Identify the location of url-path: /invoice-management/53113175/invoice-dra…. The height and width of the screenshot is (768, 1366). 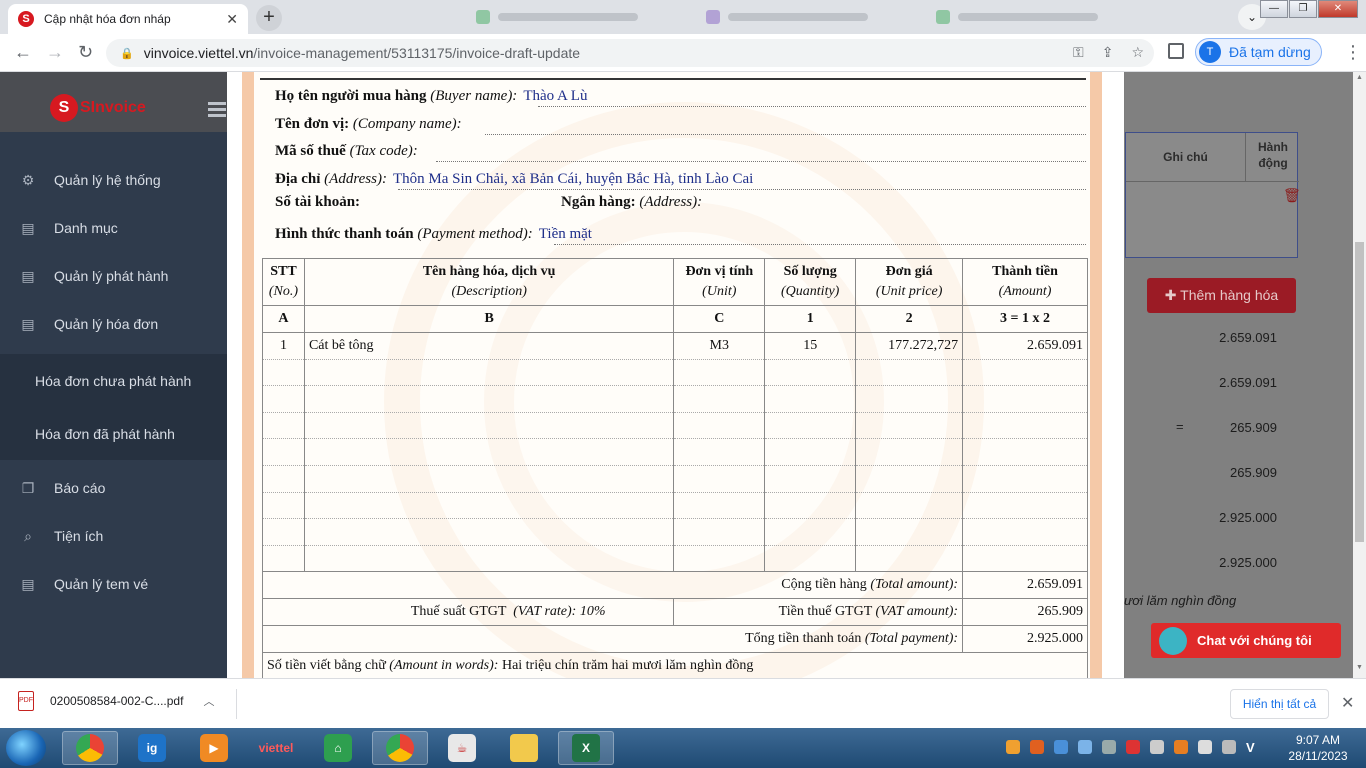
(417, 53).